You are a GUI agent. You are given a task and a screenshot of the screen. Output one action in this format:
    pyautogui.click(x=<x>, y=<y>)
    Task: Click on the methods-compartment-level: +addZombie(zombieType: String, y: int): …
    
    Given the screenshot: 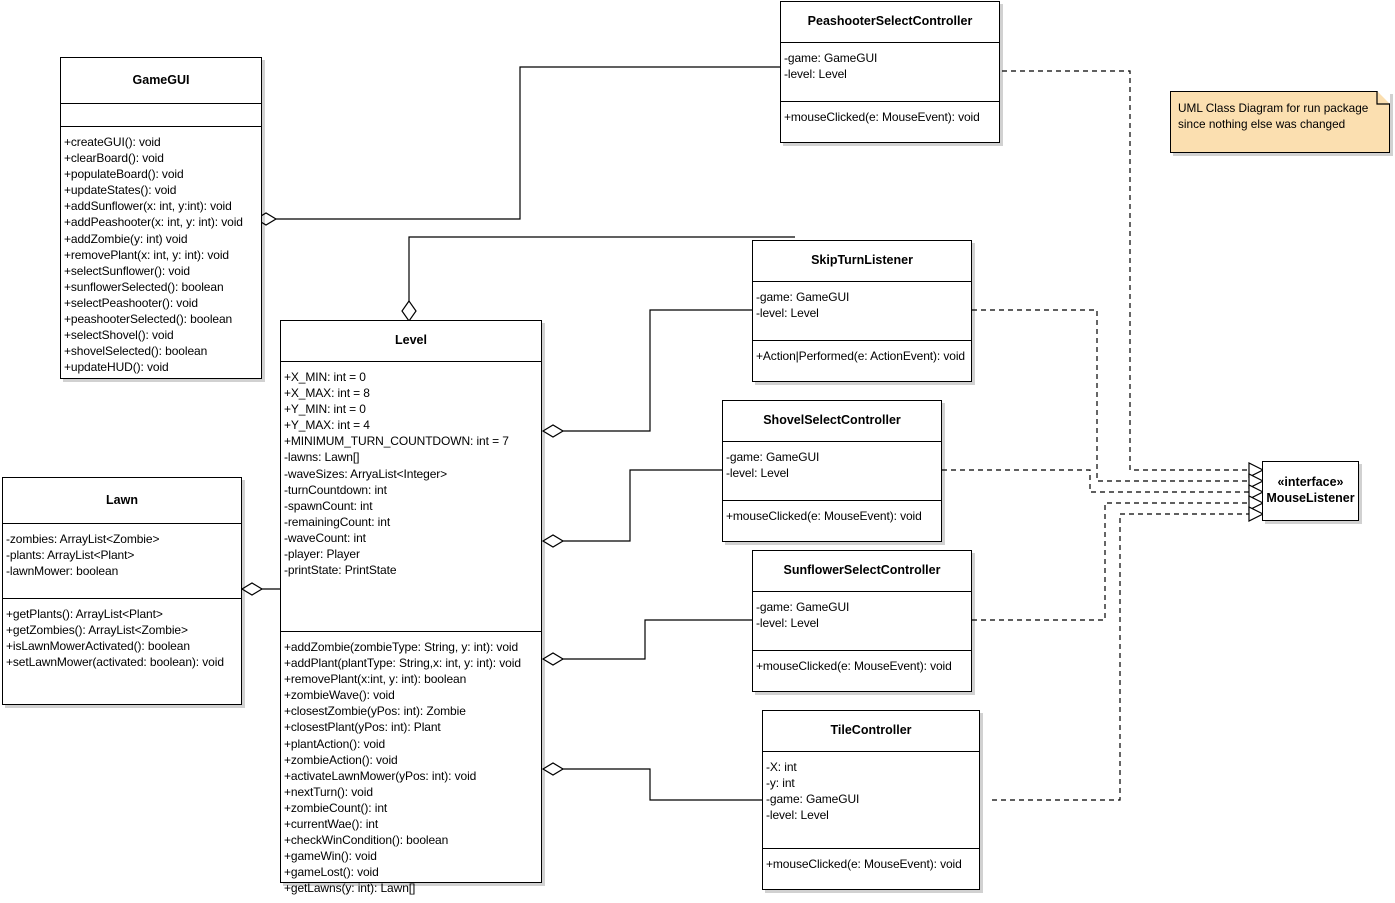 What is the action you would take?
    pyautogui.click(x=411, y=767)
    